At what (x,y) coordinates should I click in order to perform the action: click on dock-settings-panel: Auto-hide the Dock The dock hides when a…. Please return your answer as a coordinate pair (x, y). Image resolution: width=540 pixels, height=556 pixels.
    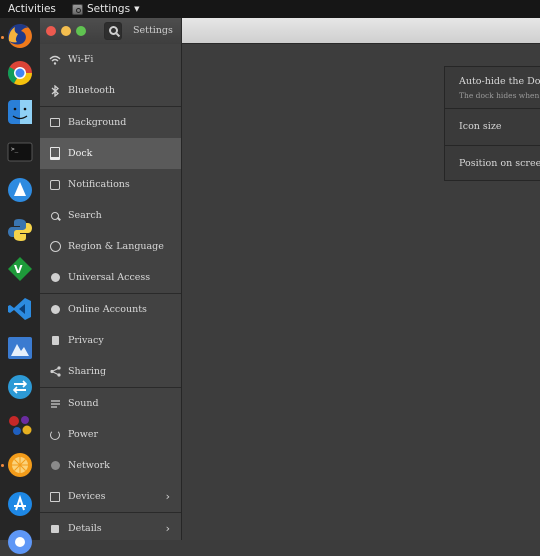
    Looking at the image, I should click on (492, 123).